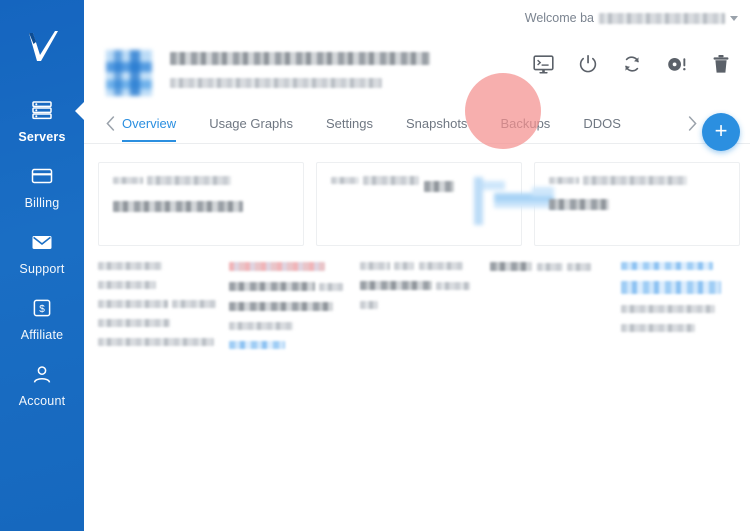 The width and height of the screenshot is (750, 531). I want to click on server-header, so click(417, 66).